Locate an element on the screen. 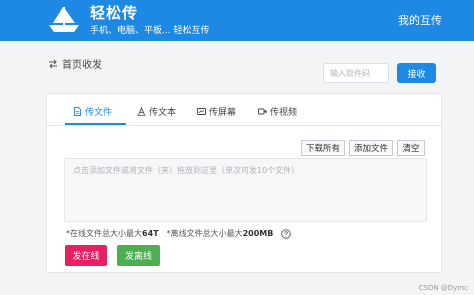  tab-label: 传屏幕 is located at coordinates (223, 113).